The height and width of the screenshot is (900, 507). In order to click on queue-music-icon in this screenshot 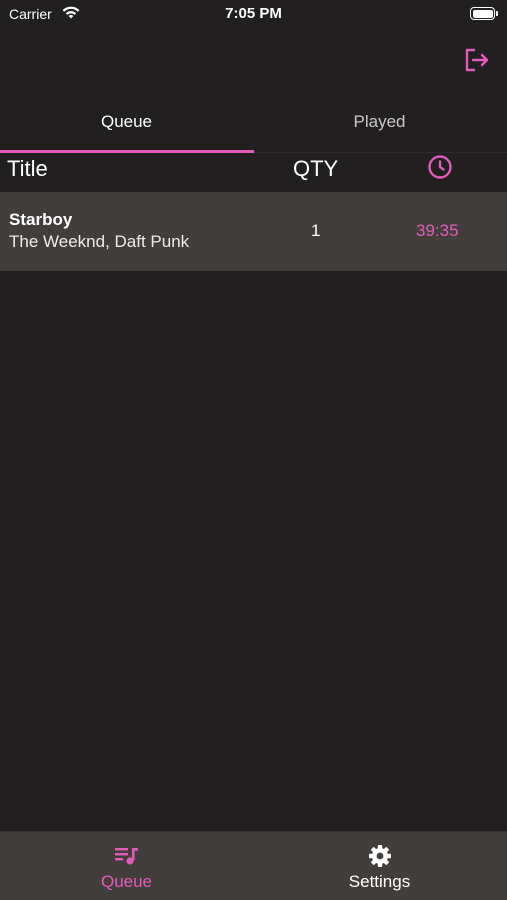, I will do `click(127, 856)`.